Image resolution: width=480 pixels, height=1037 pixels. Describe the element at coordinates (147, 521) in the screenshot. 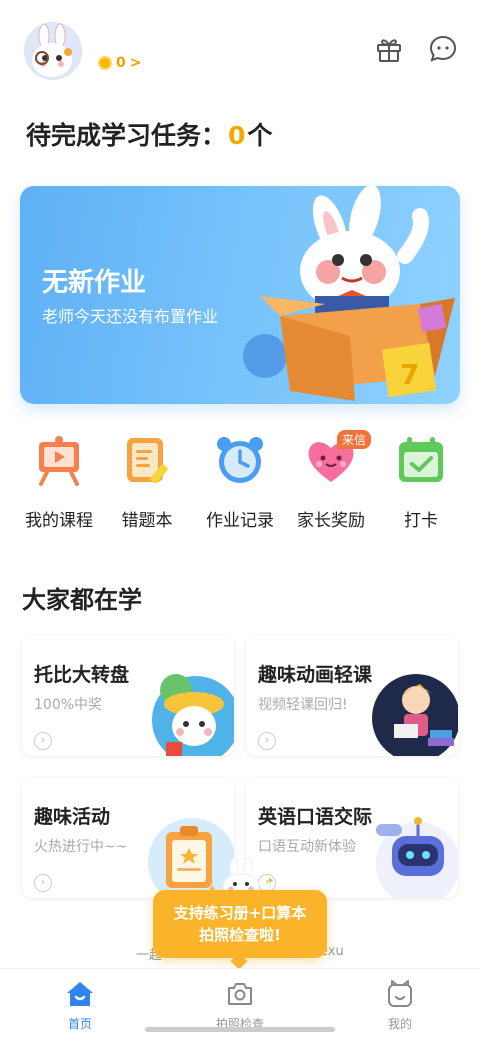

I see `quick-action-label: 错题本` at that location.